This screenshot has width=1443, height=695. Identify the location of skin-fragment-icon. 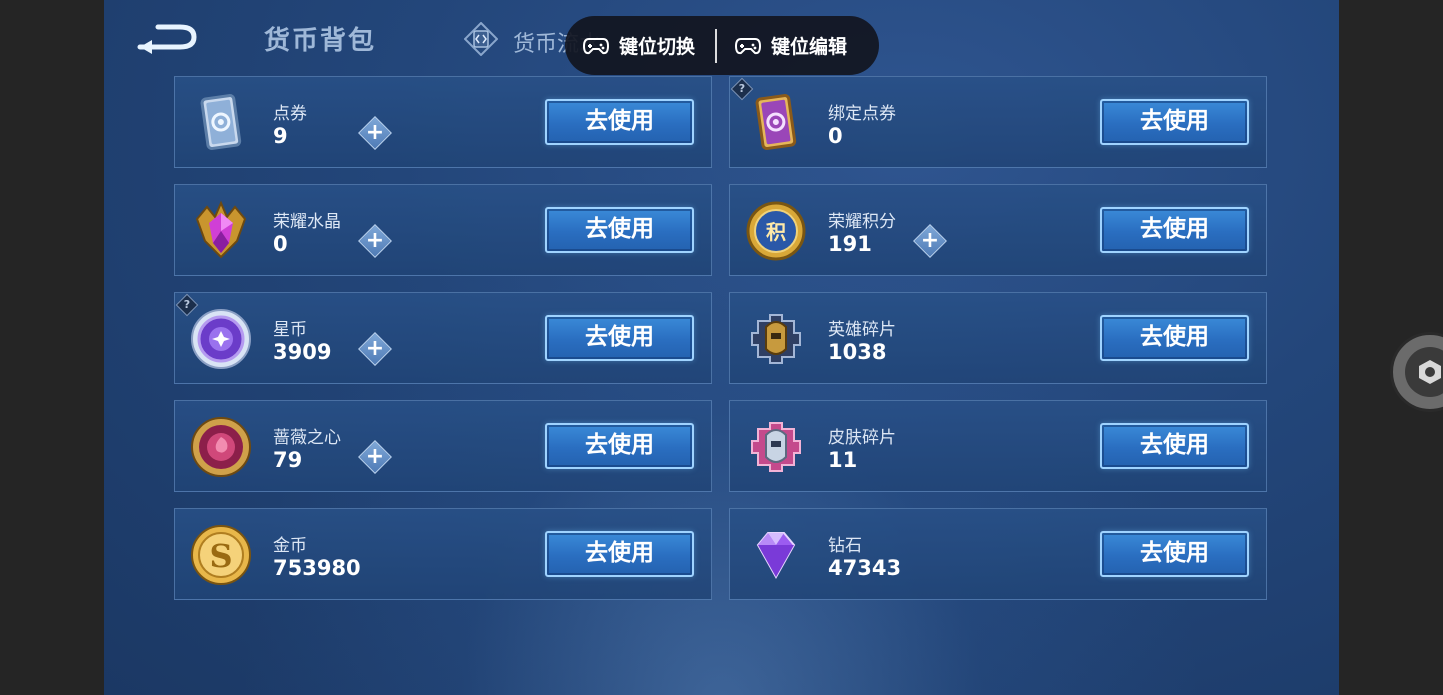
(776, 447).